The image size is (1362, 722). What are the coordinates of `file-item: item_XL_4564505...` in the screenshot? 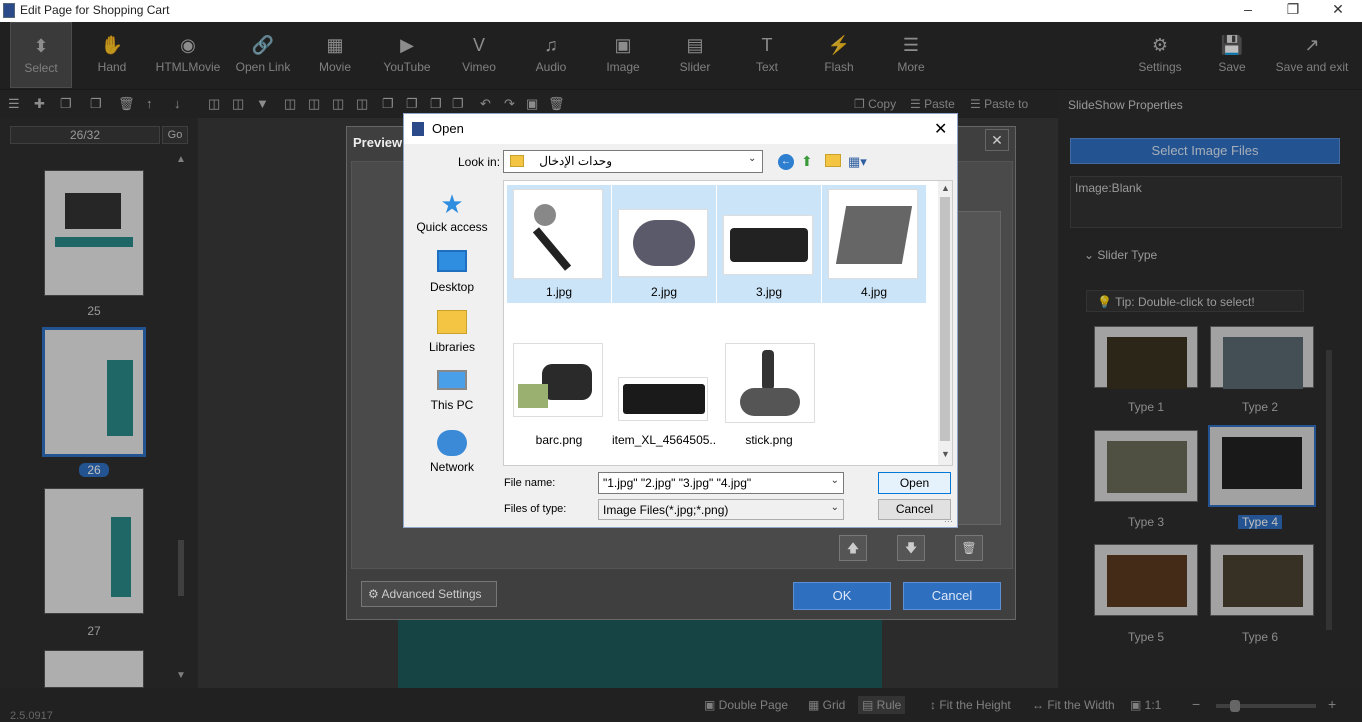 It's located at (664, 392).